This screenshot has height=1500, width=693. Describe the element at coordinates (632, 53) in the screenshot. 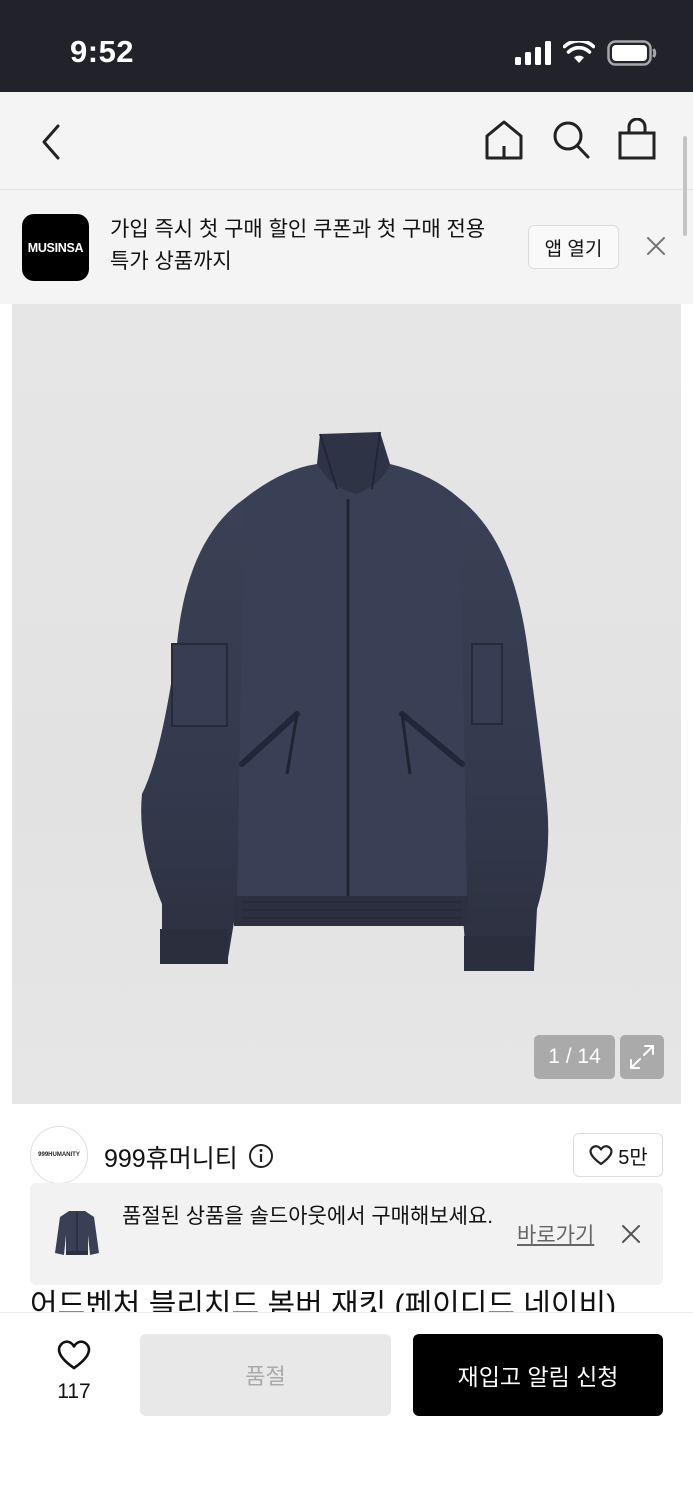

I see `battery-icon` at that location.